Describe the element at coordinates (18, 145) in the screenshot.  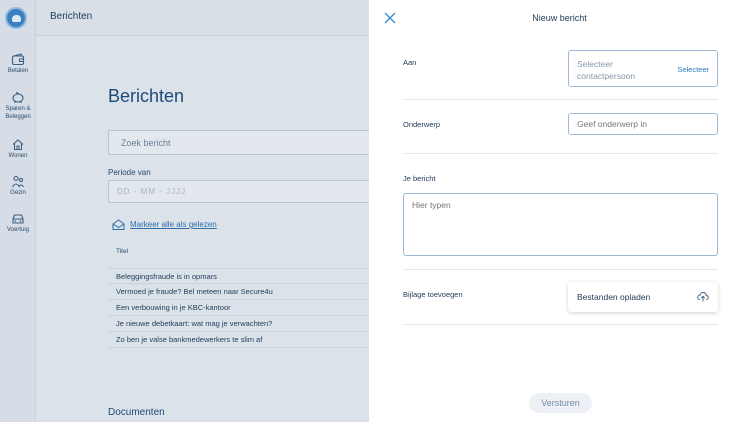
I see `house-icon` at that location.